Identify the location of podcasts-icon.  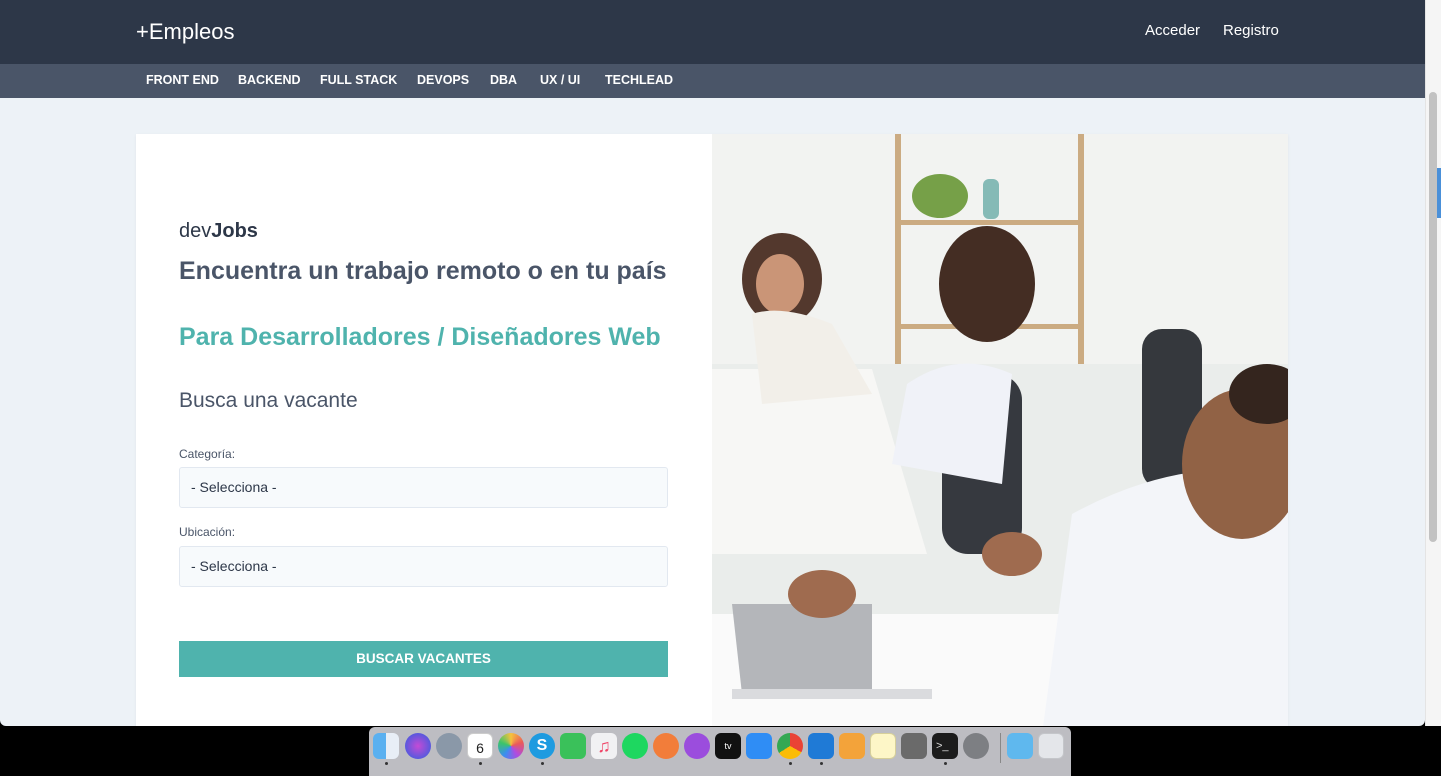
(697, 746).